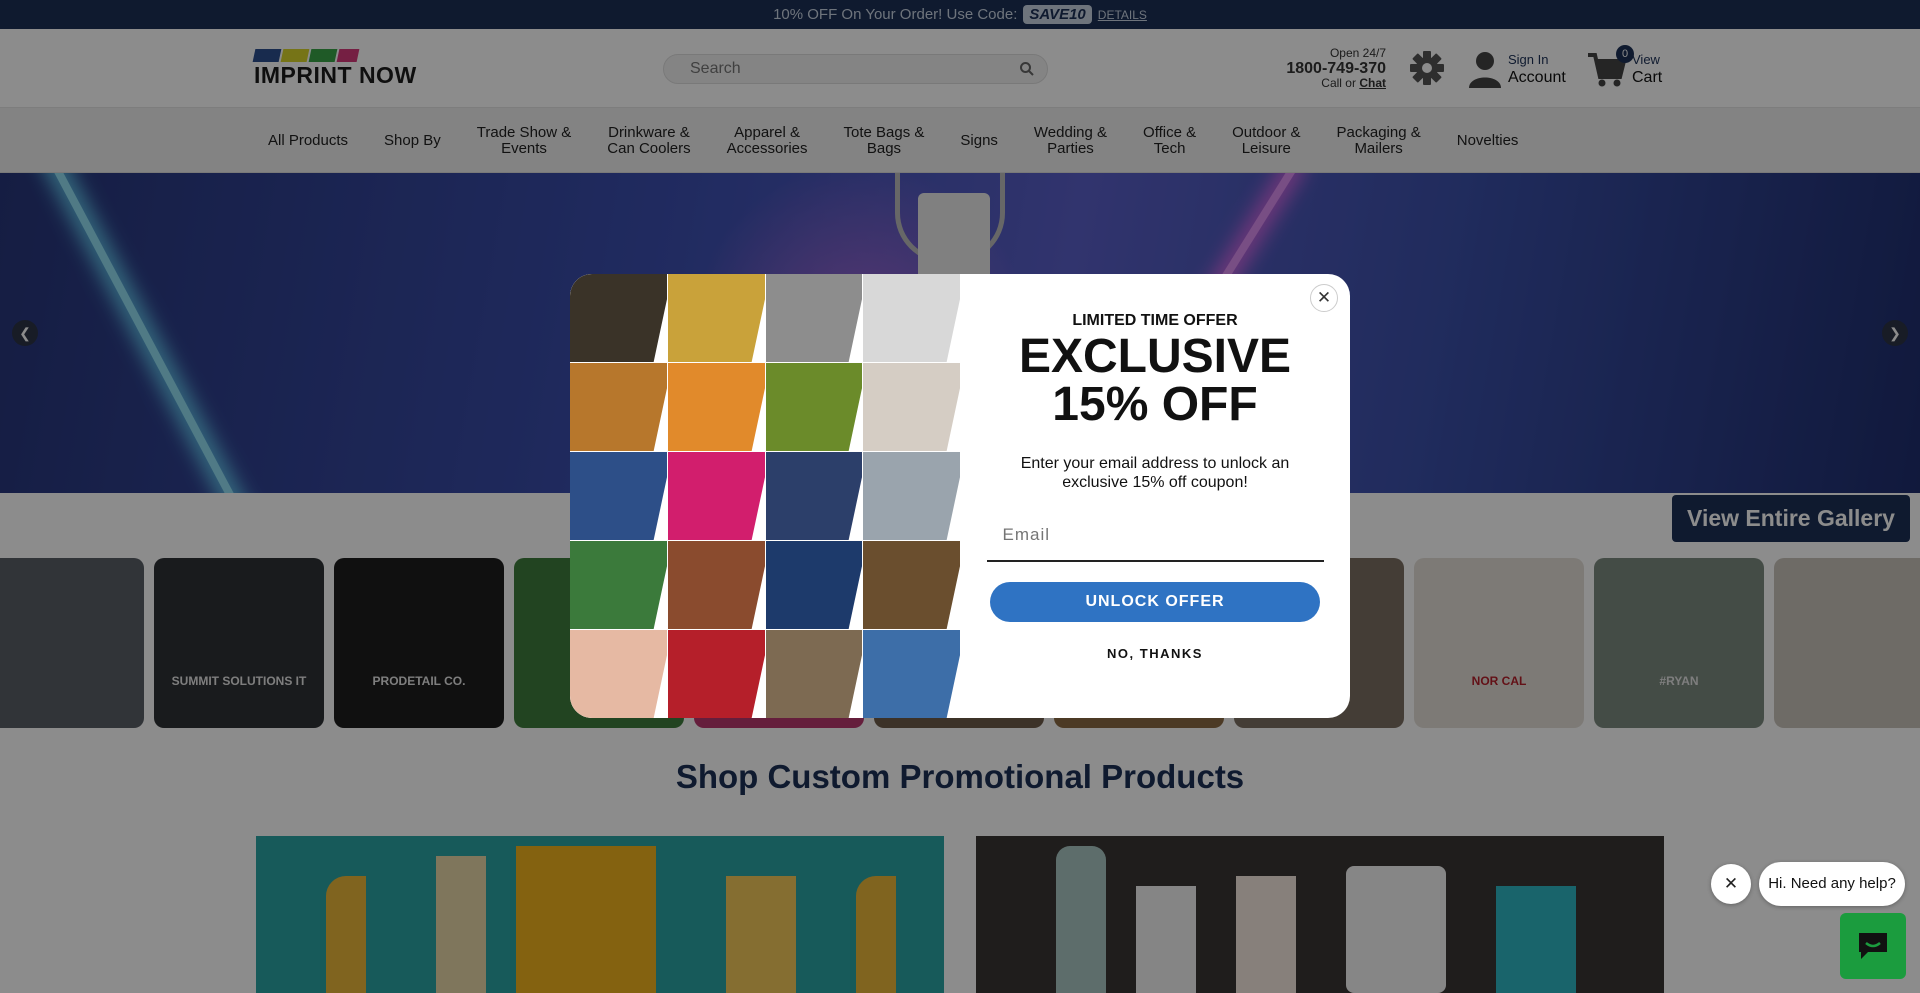 The image size is (1920, 993). I want to click on product-mosaic-image, so click(765, 496).